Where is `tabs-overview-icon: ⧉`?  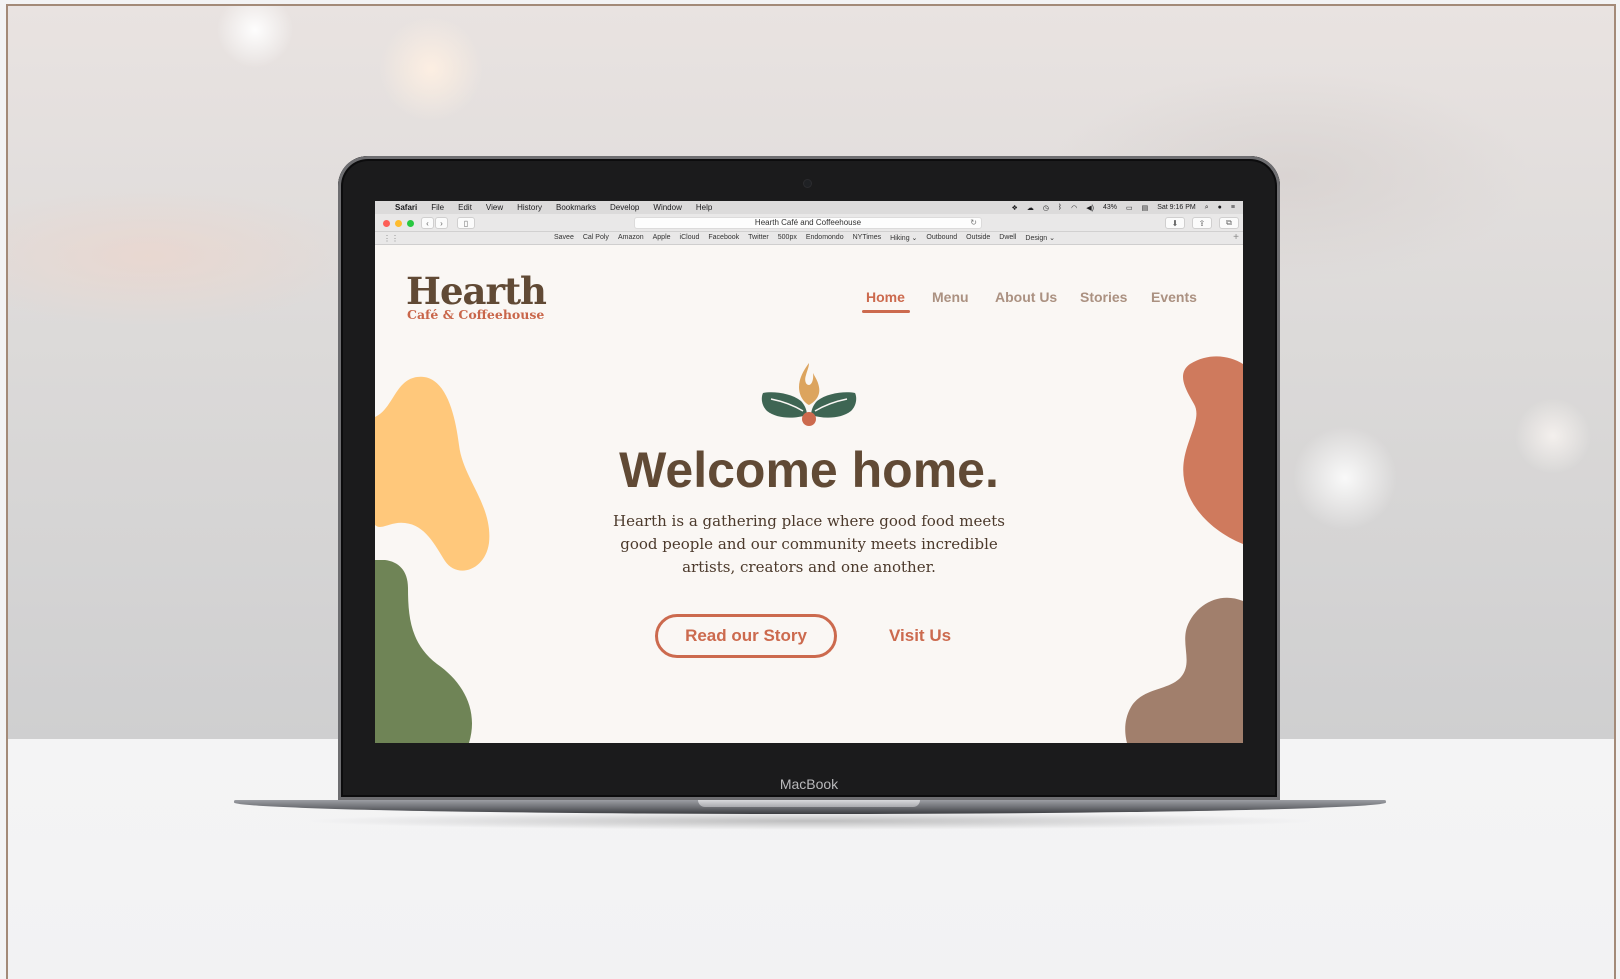
tabs-overview-icon: ⧉ is located at coordinates (1229, 223).